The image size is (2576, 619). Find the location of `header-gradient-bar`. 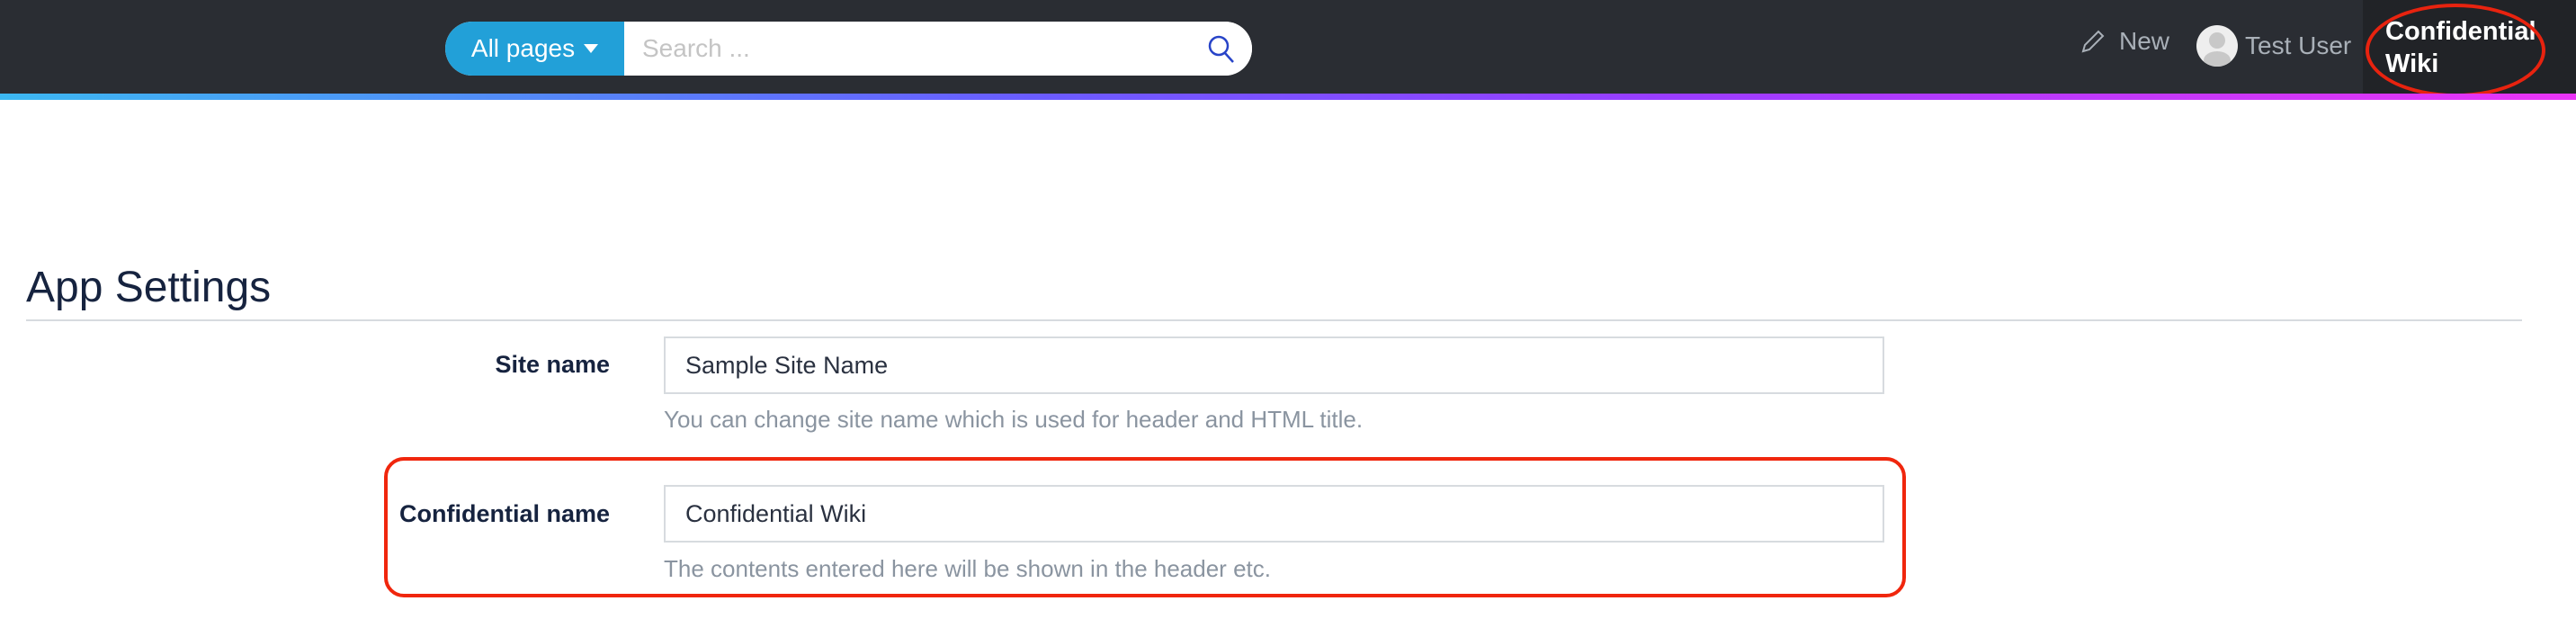

header-gradient-bar is located at coordinates (1288, 97).